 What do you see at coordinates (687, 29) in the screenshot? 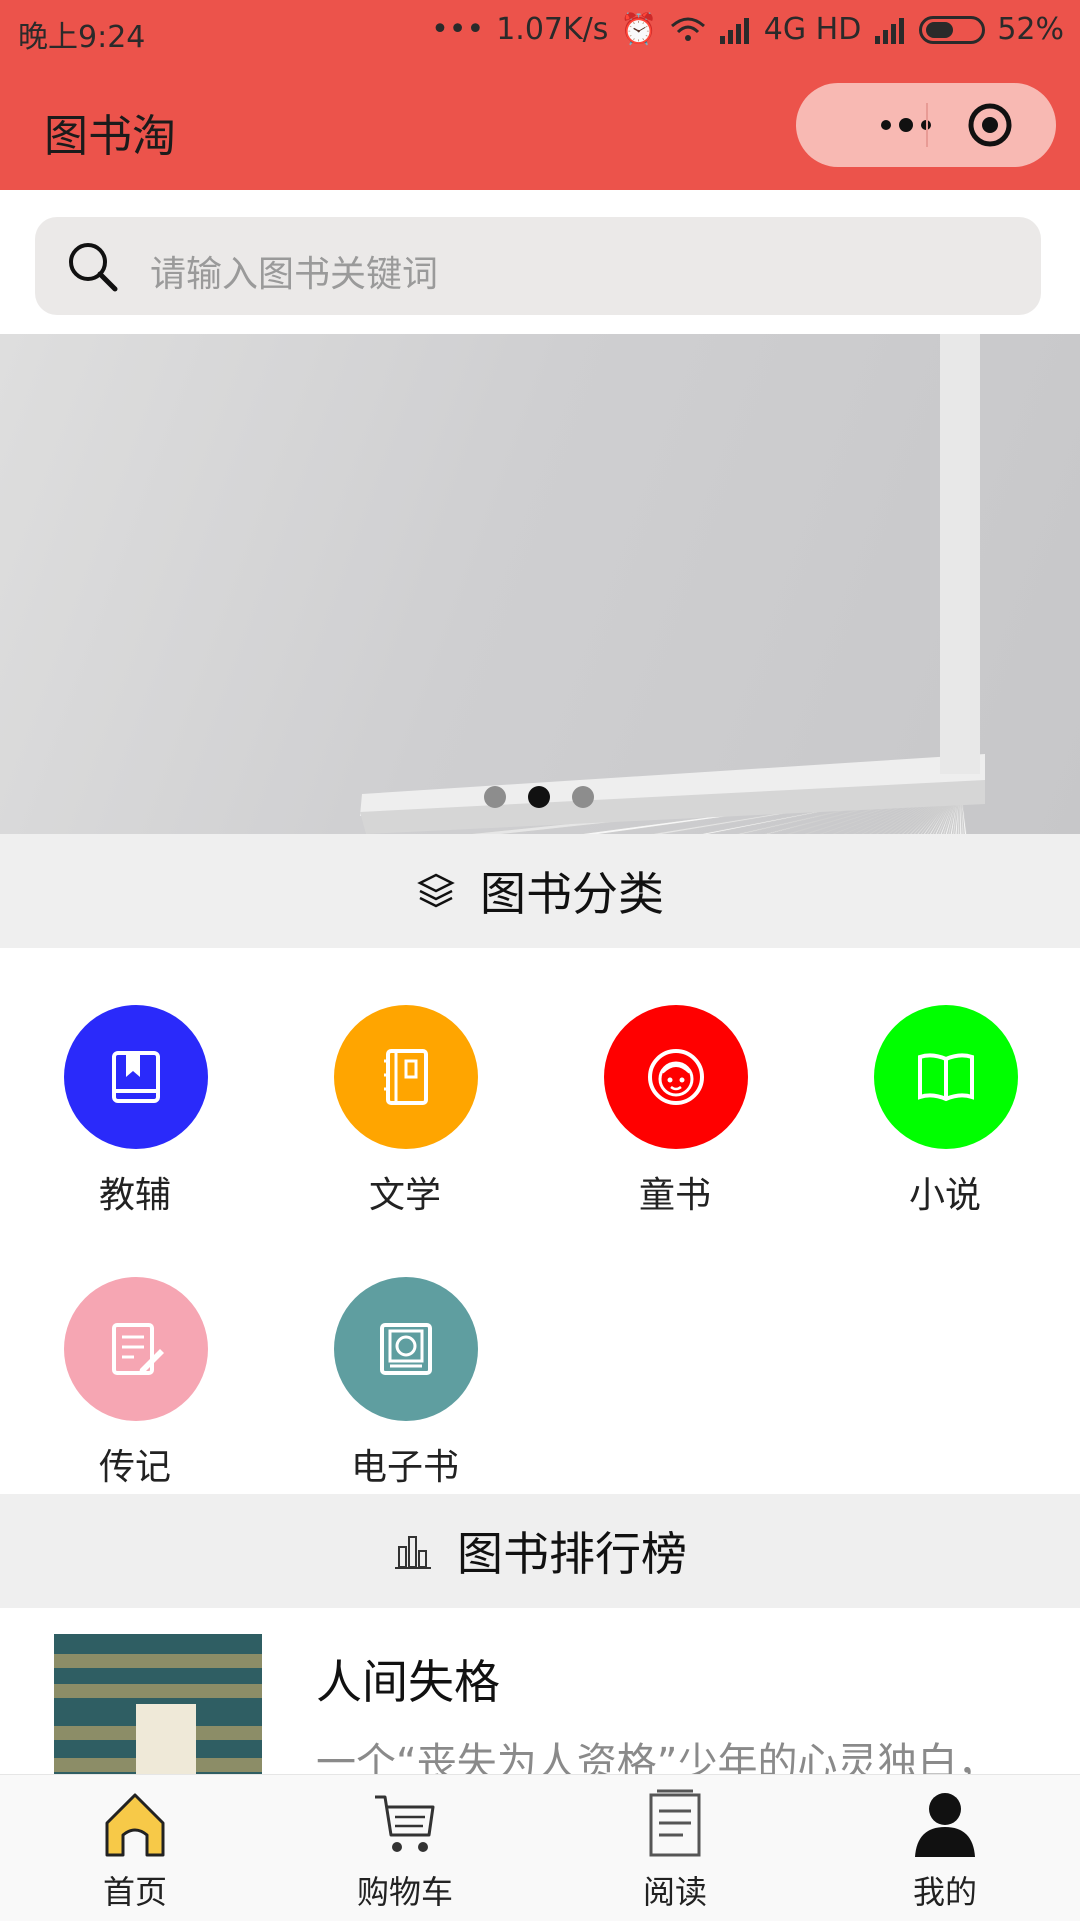
I see `wifi-icon` at bounding box center [687, 29].